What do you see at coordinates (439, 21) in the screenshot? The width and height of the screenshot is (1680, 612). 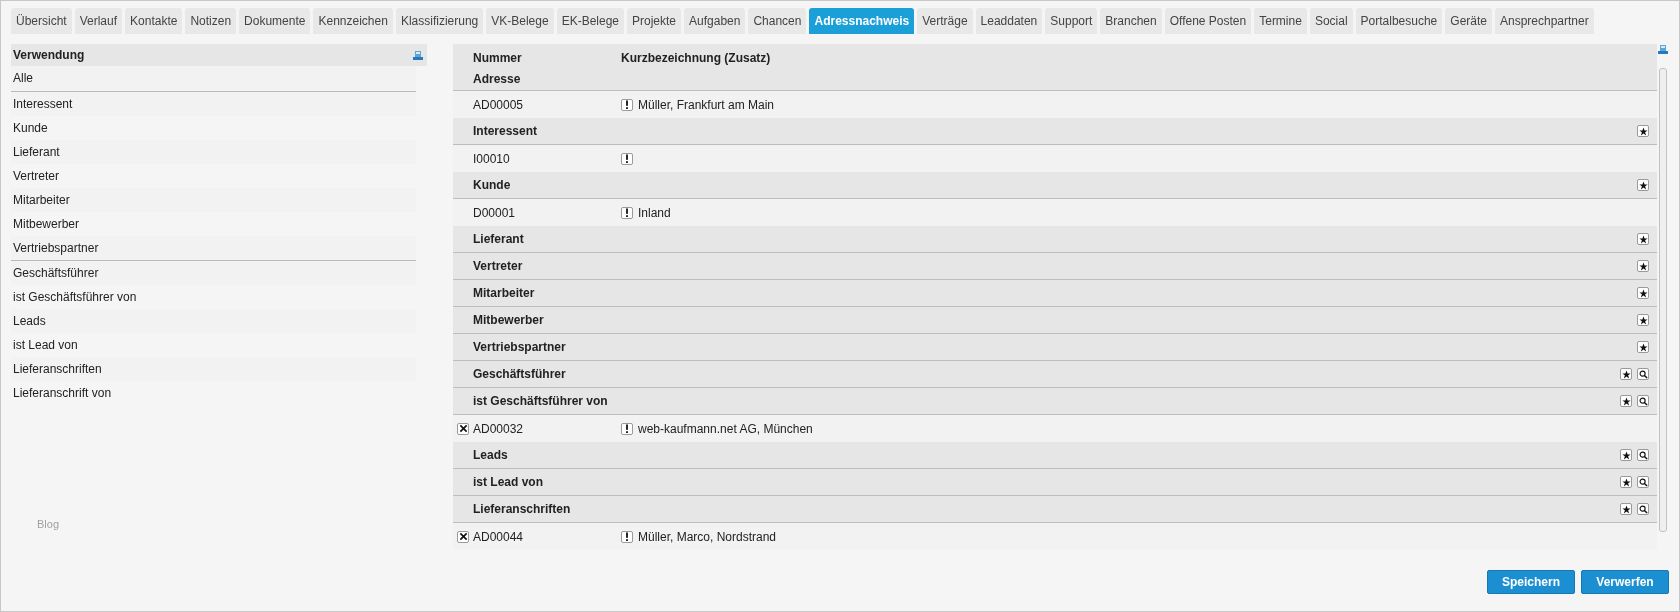 I see `tab: Klassifizierung` at bounding box center [439, 21].